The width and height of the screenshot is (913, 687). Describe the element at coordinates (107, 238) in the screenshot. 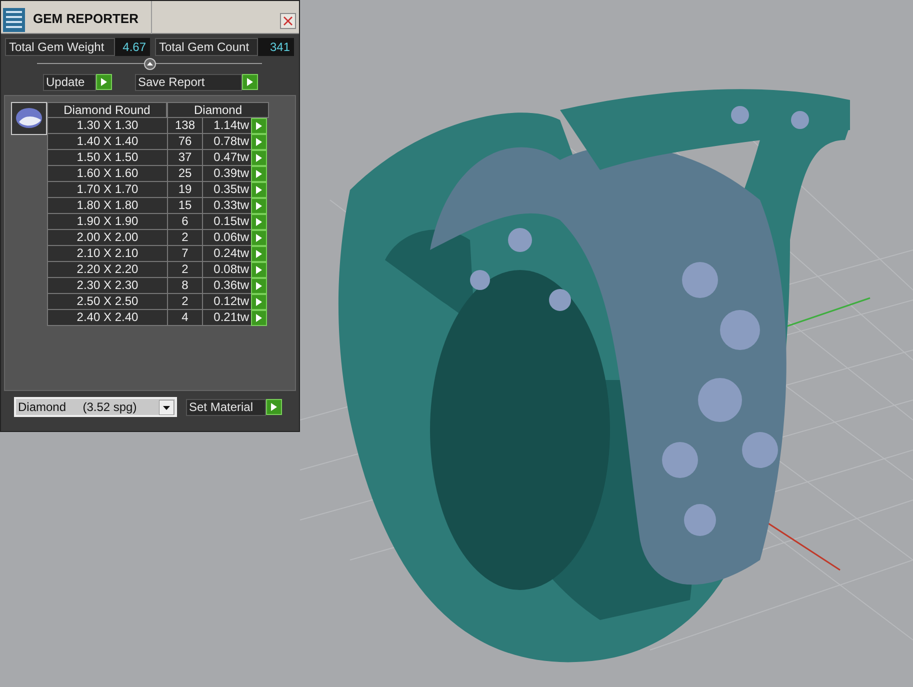

I see `table-cell: 2.00 X 2.00` at that location.